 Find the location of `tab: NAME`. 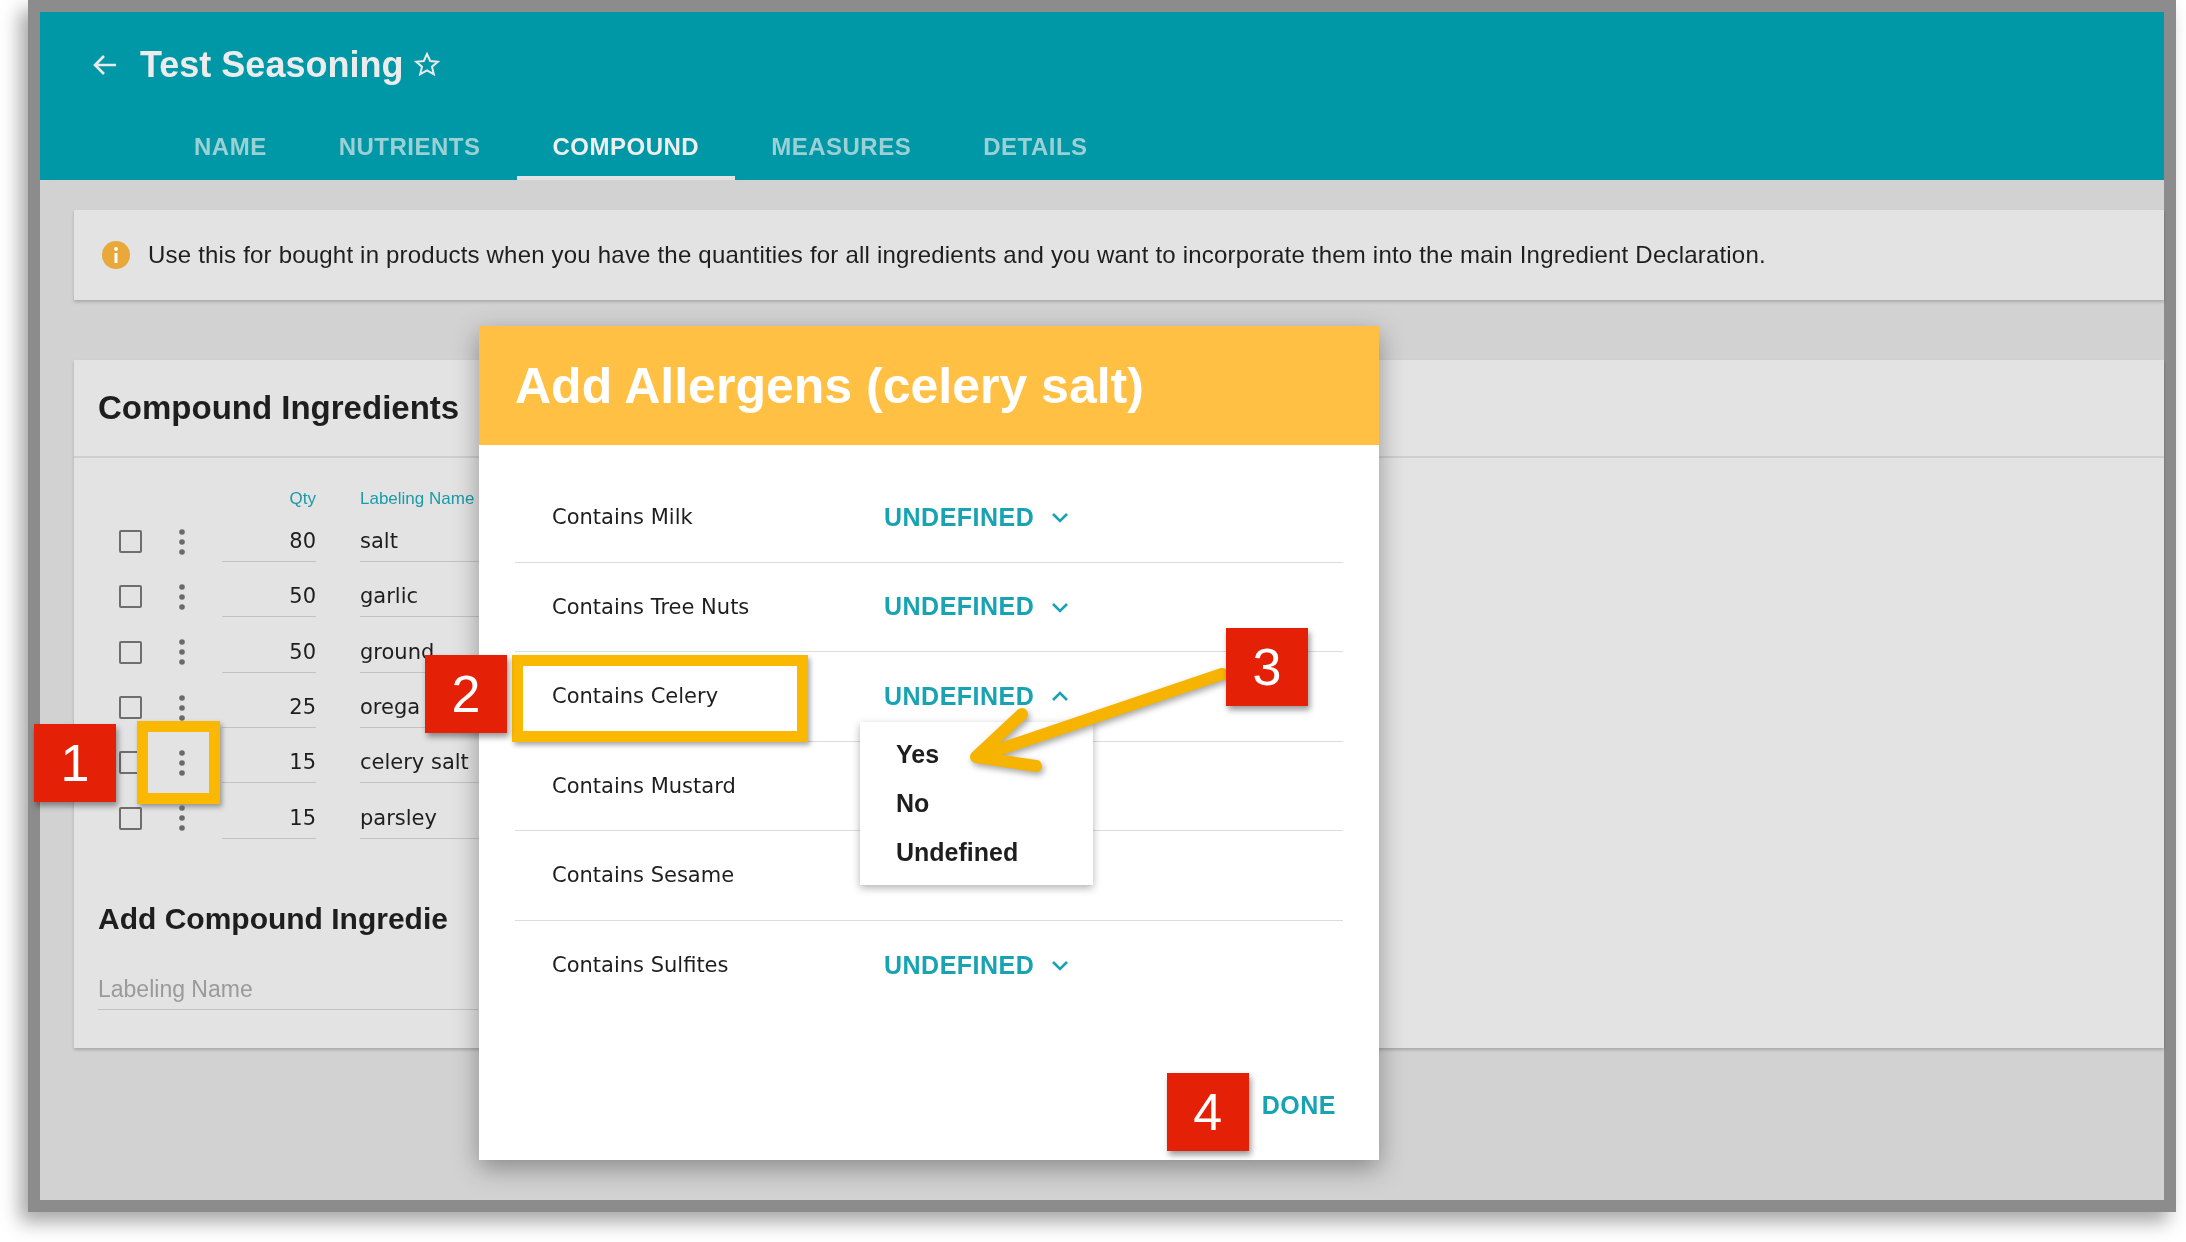

tab: NAME is located at coordinates (230, 148).